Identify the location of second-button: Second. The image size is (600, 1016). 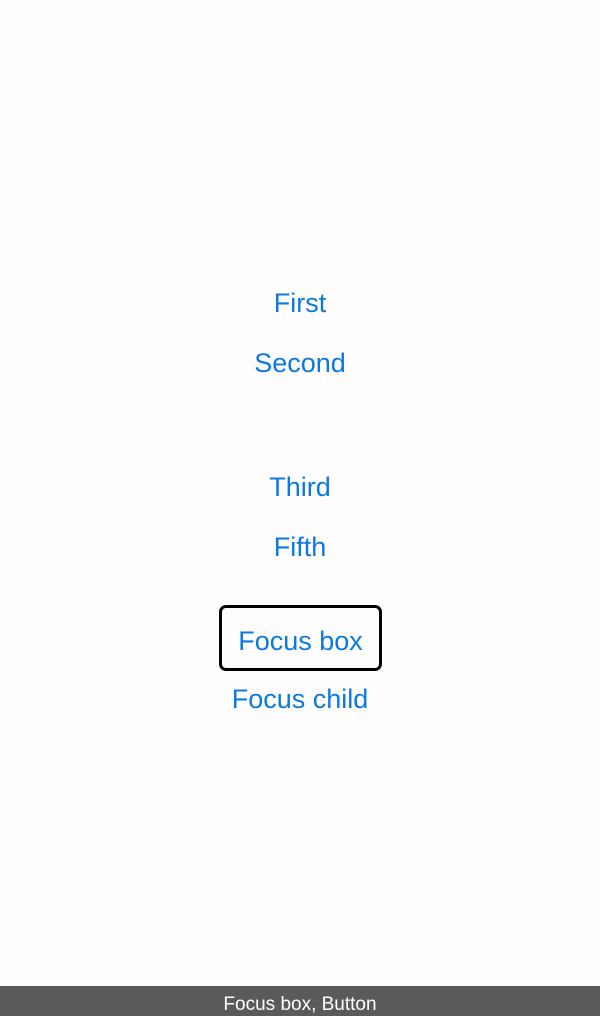
(300, 363).